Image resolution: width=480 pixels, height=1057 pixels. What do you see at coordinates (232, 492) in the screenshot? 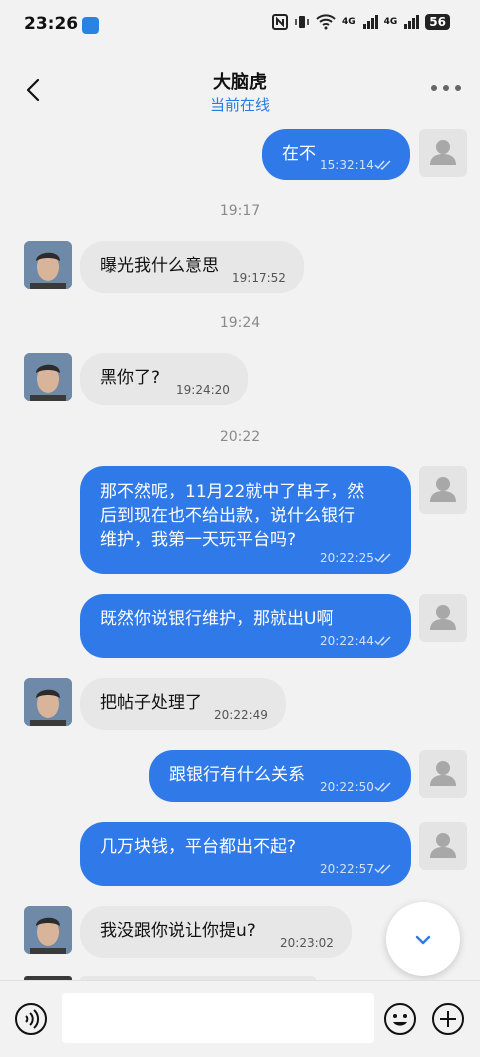
I see `message-text-line: 那不然呢，11月22就中了串子，然` at bounding box center [232, 492].